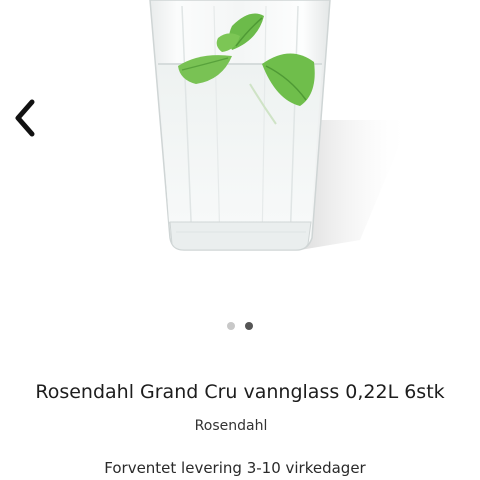 This screenshot has height=480, width=480. Describe the element at coordinates (240, 328) in the screenshot. I see `carousel-dots` at that location.